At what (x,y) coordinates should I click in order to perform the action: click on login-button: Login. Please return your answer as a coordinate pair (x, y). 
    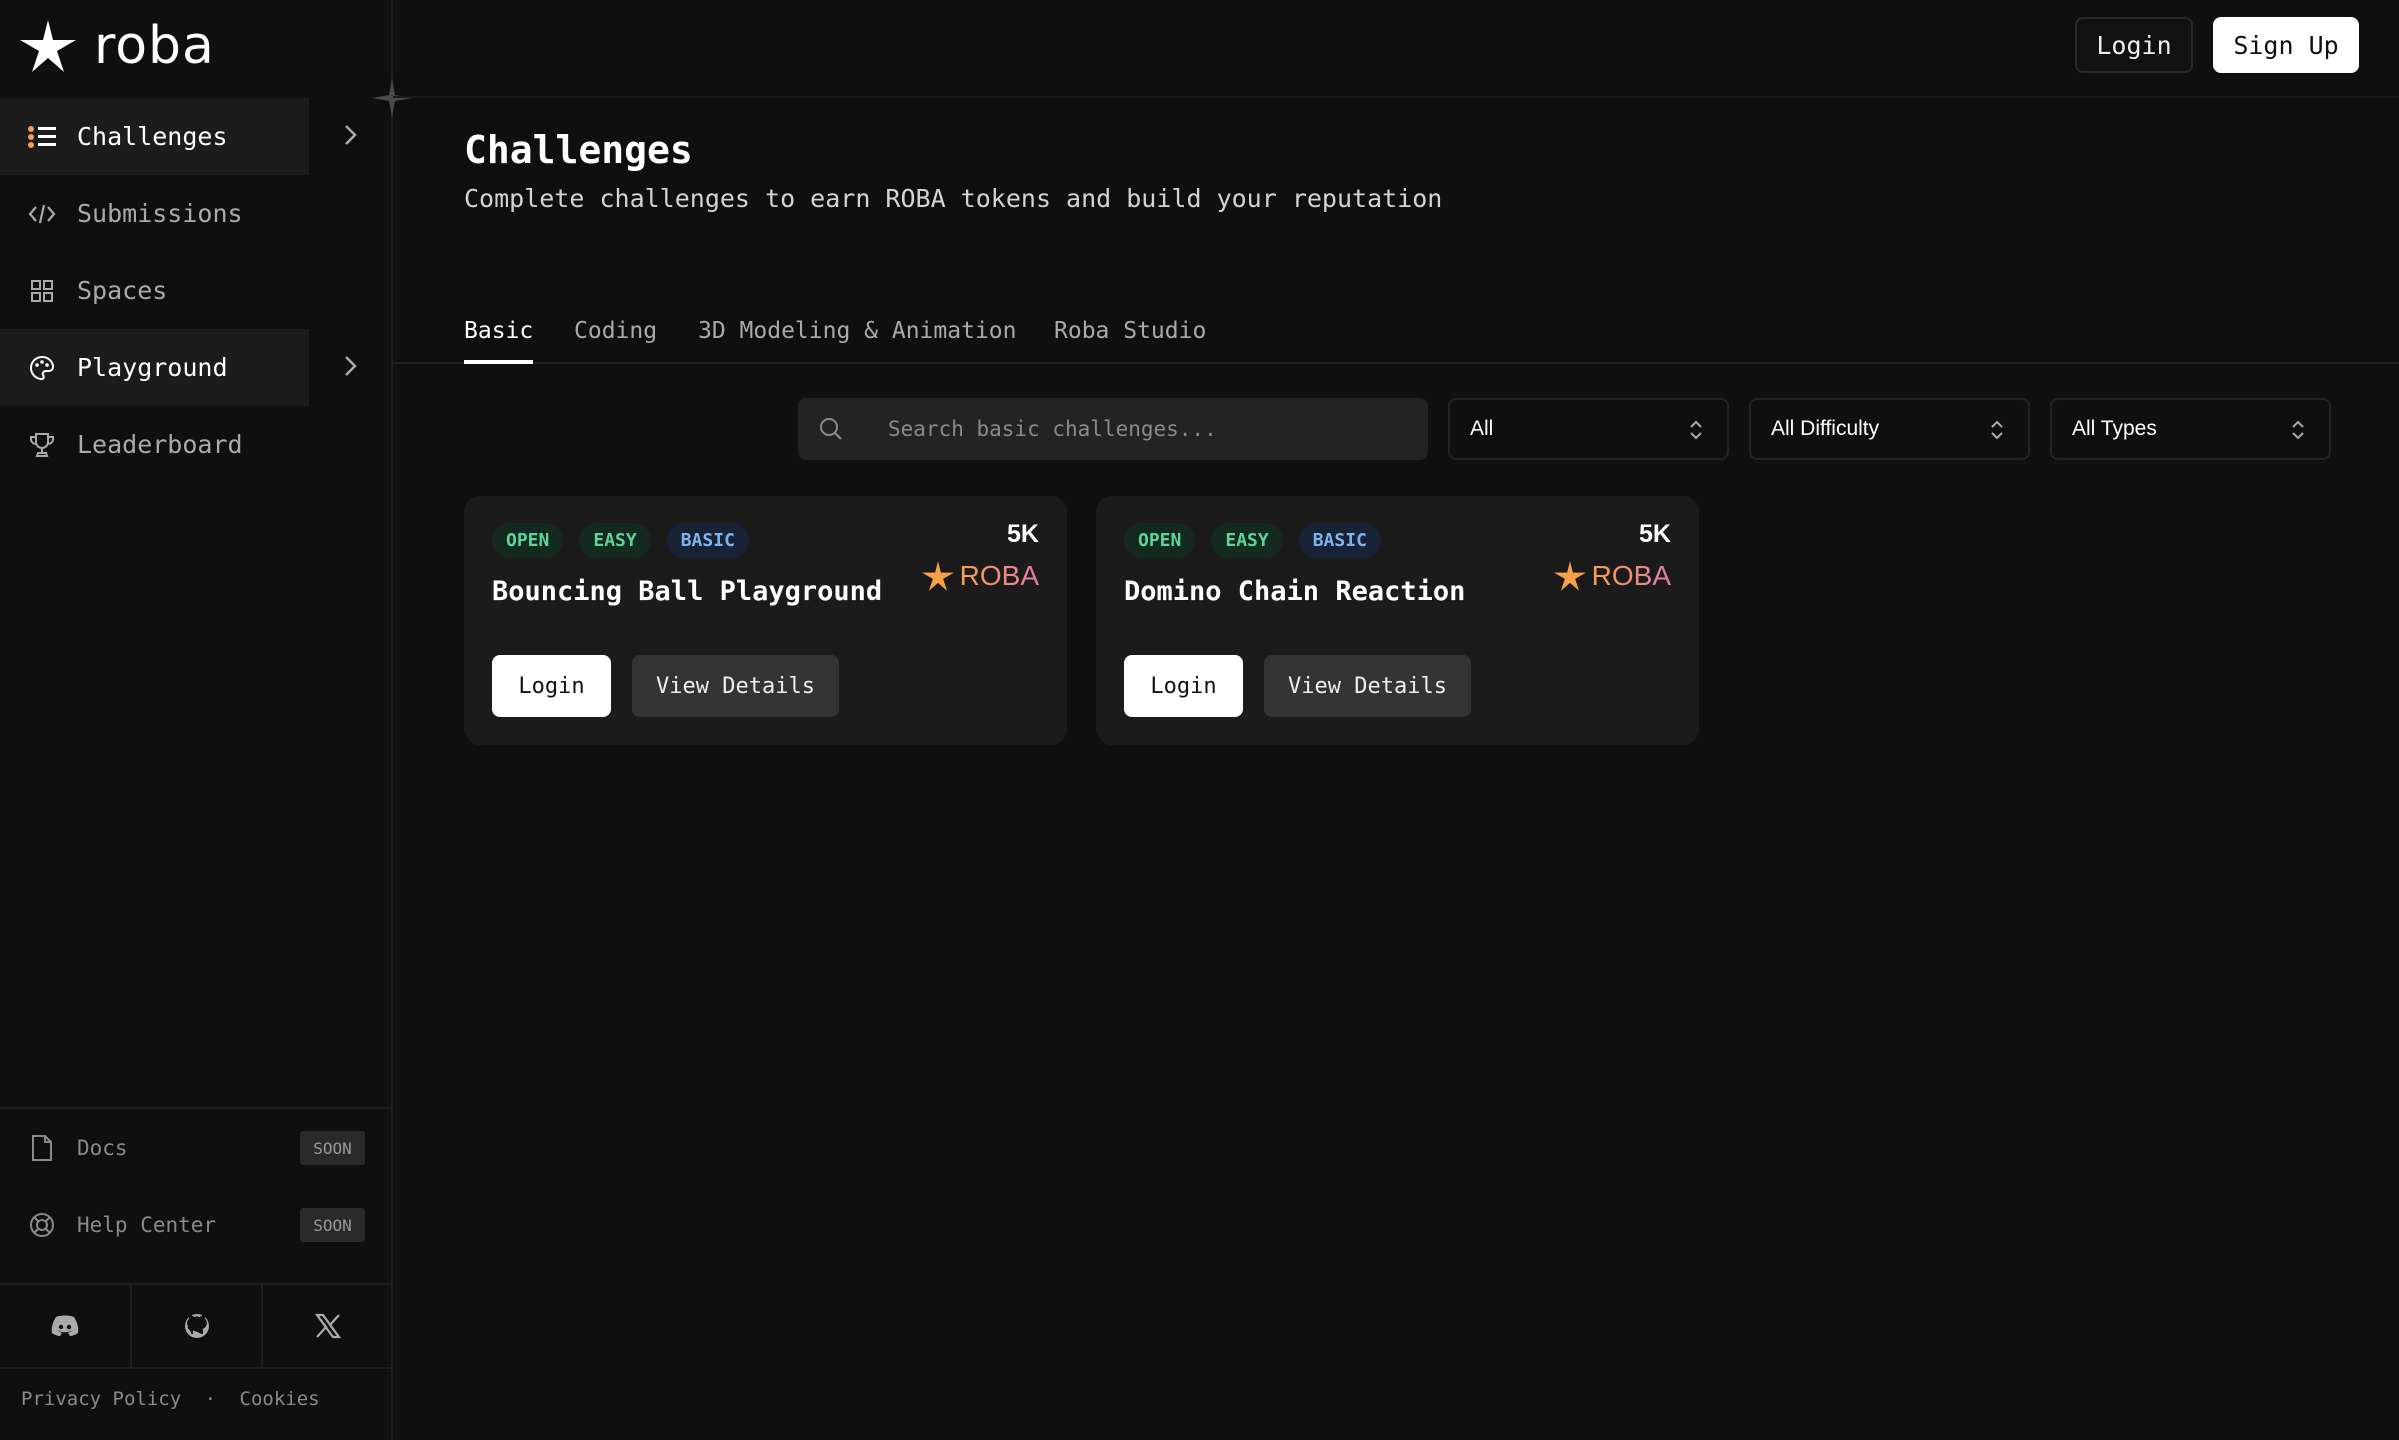
    Looking at the image, I should click on (2134, 45).